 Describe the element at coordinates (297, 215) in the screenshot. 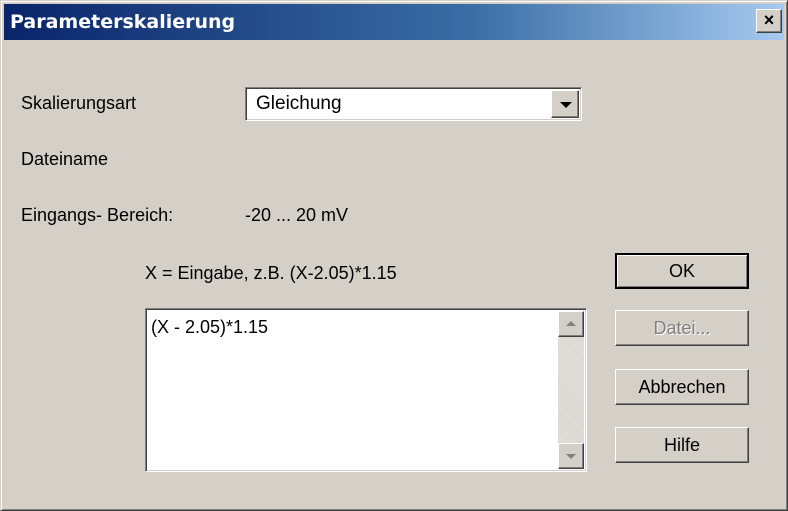

I see `input-range-value: -20 ... 20 mV` at that location.